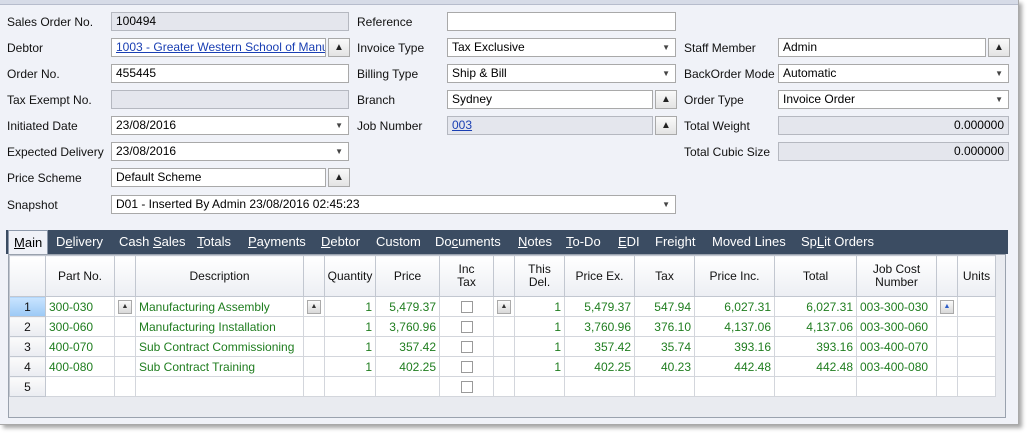 The width and height of the screenshot is (1028, 434). Describe the element at coordinates (599, 386) in the screenshot. I see `price-ex-cell` at that location.